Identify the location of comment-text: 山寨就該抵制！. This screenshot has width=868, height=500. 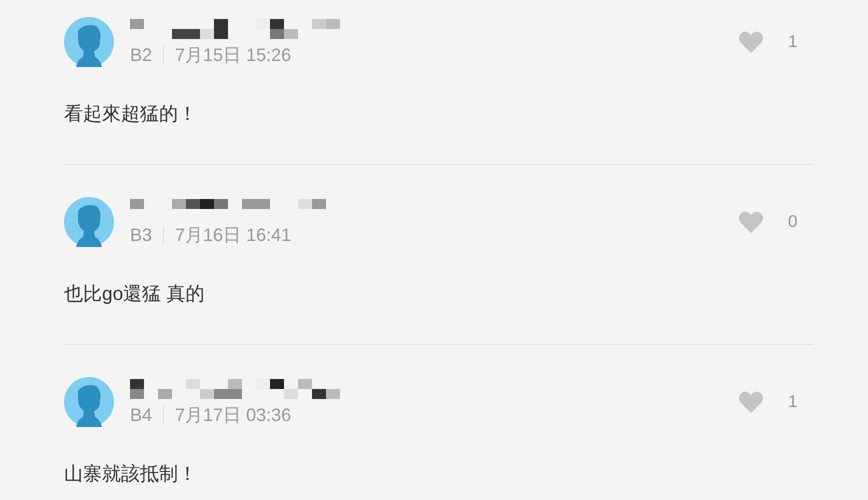
(131, 474).